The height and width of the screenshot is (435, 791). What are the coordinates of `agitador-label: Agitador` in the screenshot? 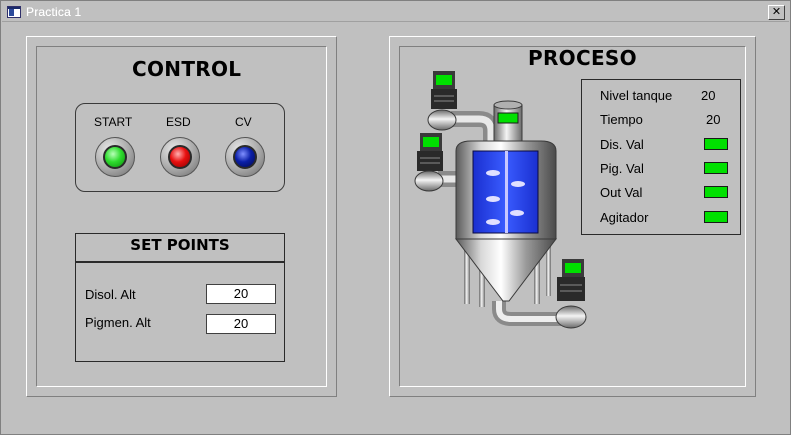 It's located at (624, 217).